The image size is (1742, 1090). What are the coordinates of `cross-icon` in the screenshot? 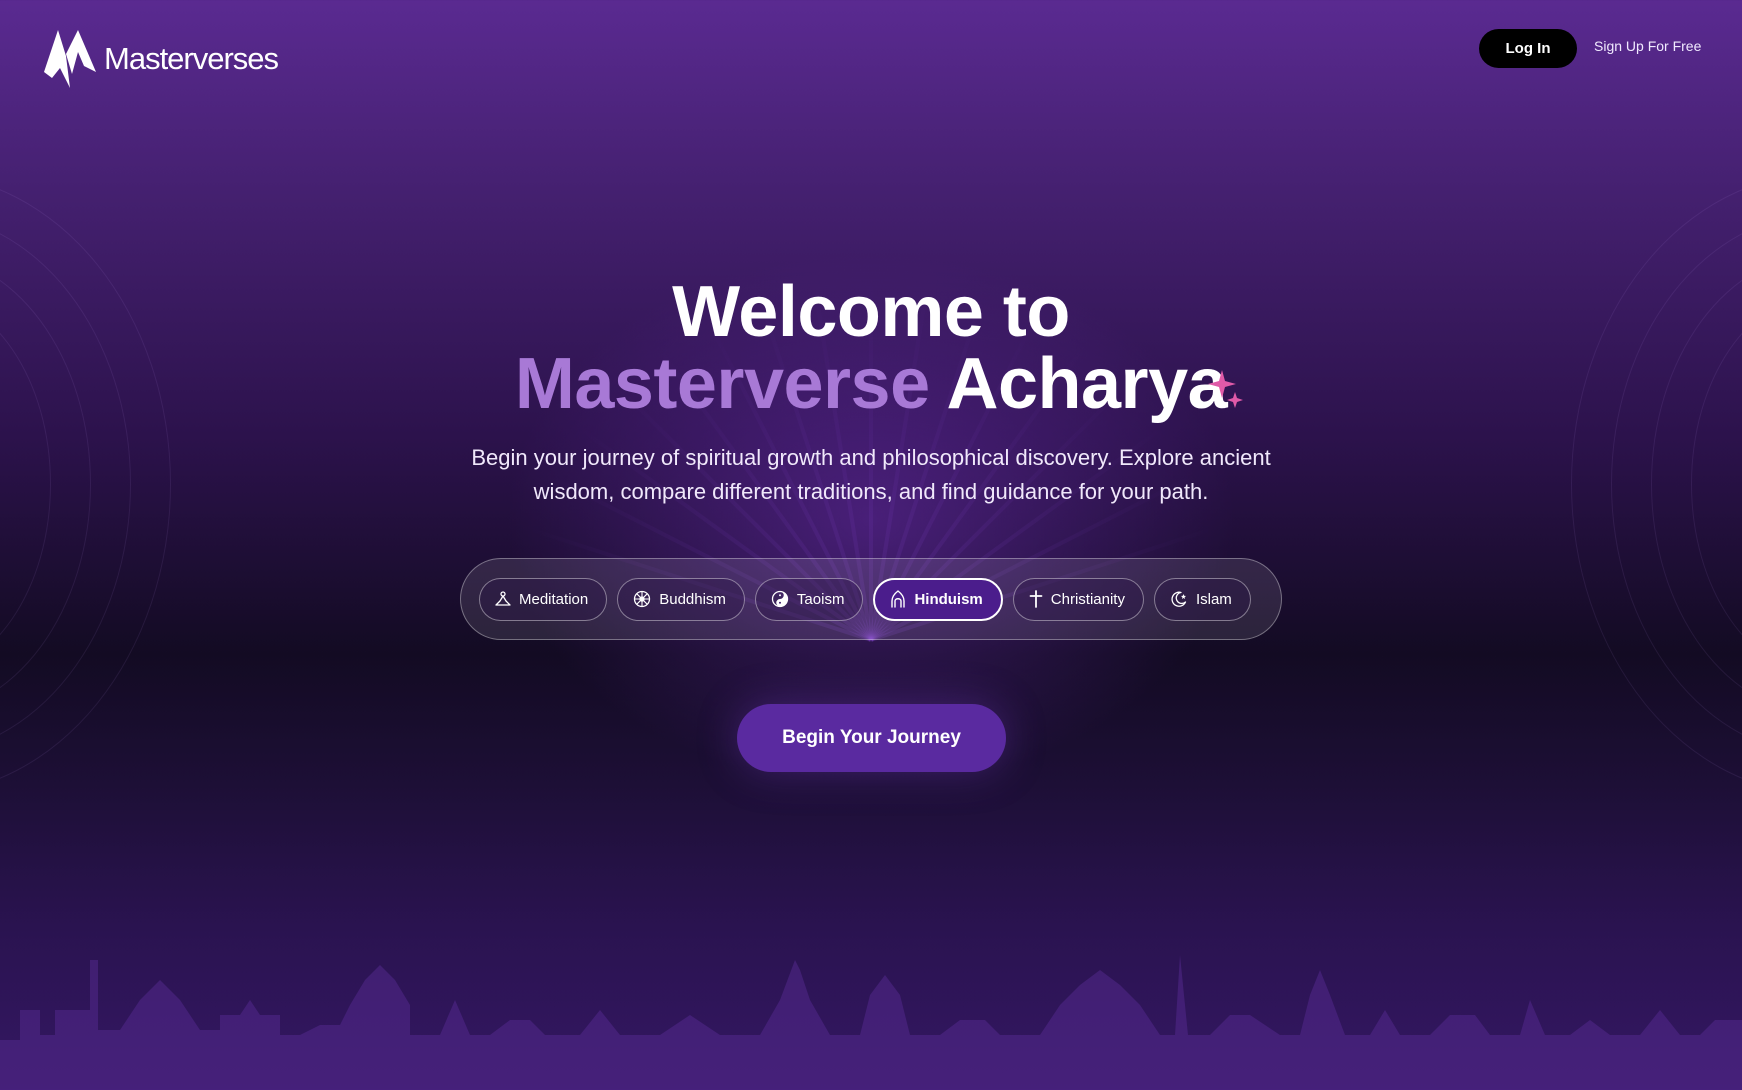 It's located at (1036, 599).